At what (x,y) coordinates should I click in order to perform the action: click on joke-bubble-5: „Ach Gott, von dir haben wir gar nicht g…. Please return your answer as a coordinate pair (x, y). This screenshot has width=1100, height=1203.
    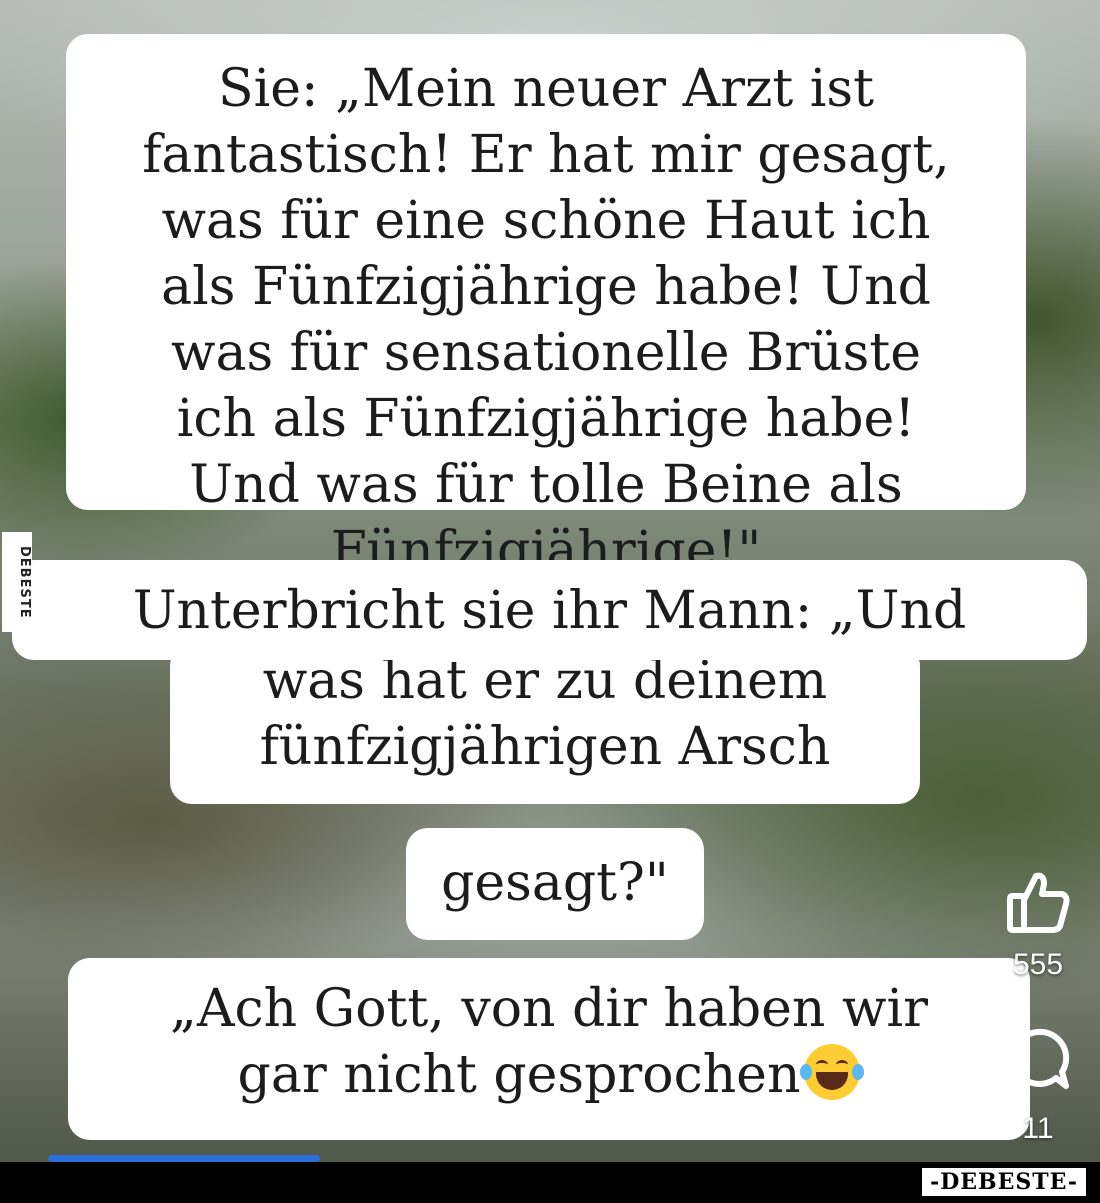
    Looking at the image, I should click on (549, 1049).